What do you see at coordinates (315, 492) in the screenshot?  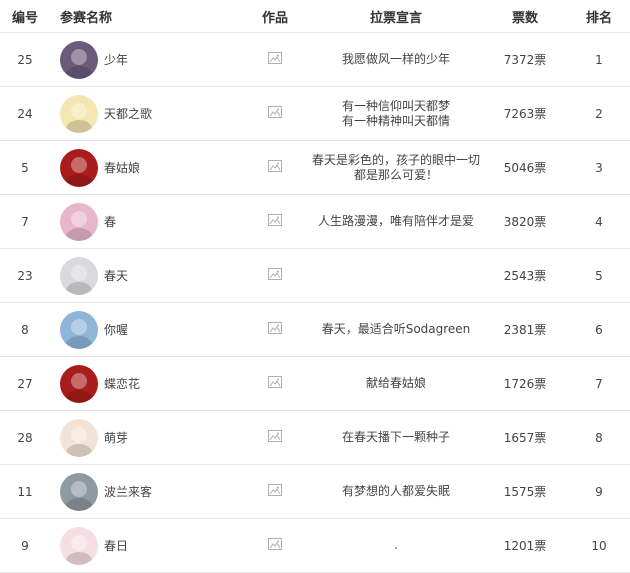 I see `table-row: 11 波兰来客 有梦想的人都爱失眠 1575票 9` at bounding box center [315, 492].